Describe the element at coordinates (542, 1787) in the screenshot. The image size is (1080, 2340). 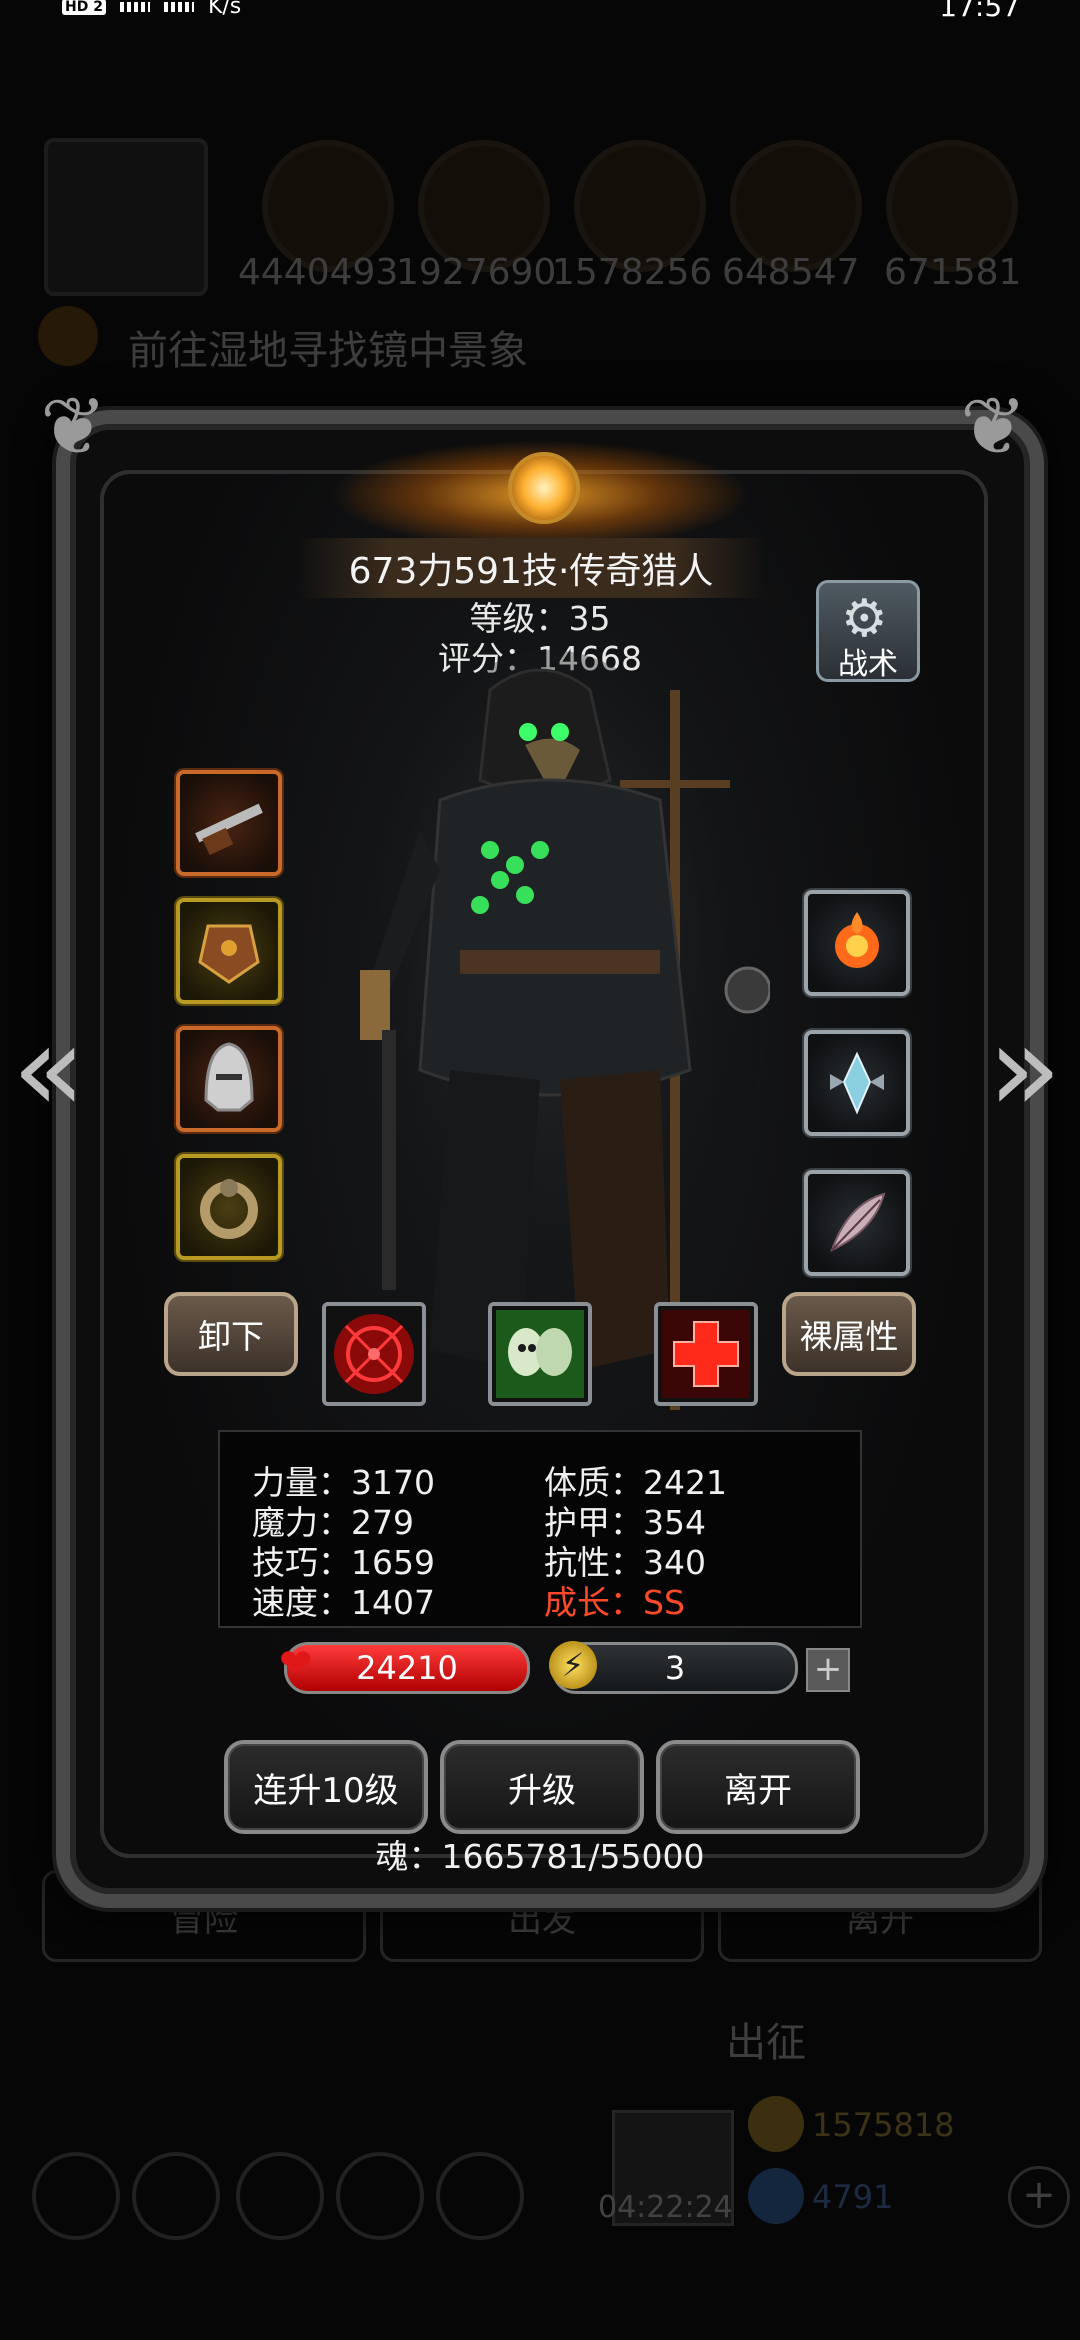
I see `level-up-button: 升级` at that location.